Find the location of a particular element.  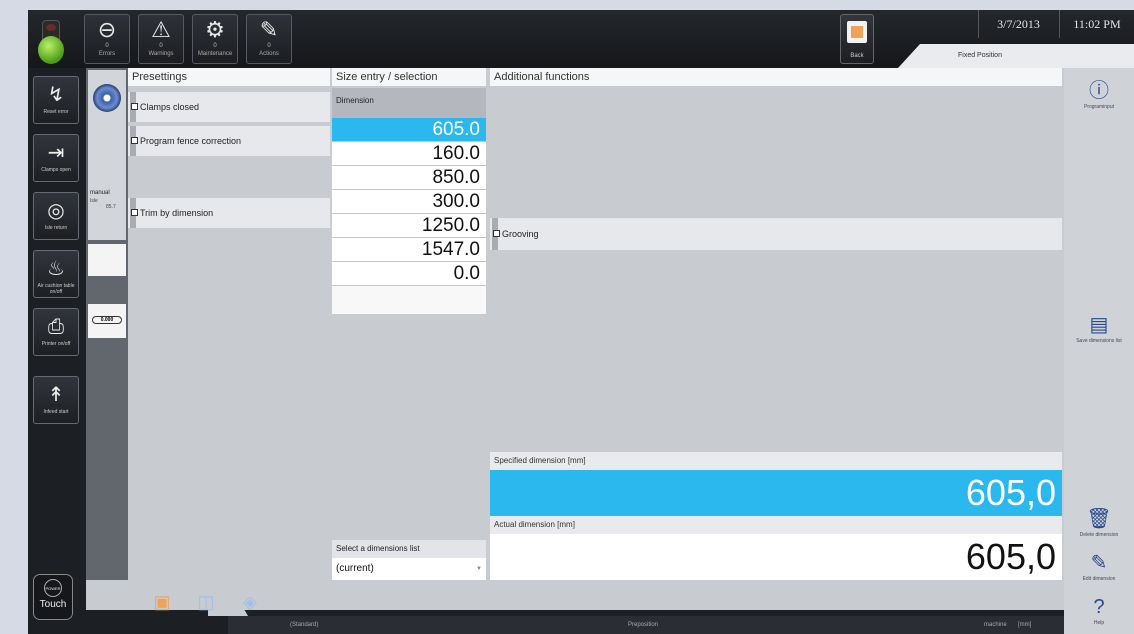

save-dimensions-list-button: ▤ Save dimensions list is located at coordinates (1099, 333).